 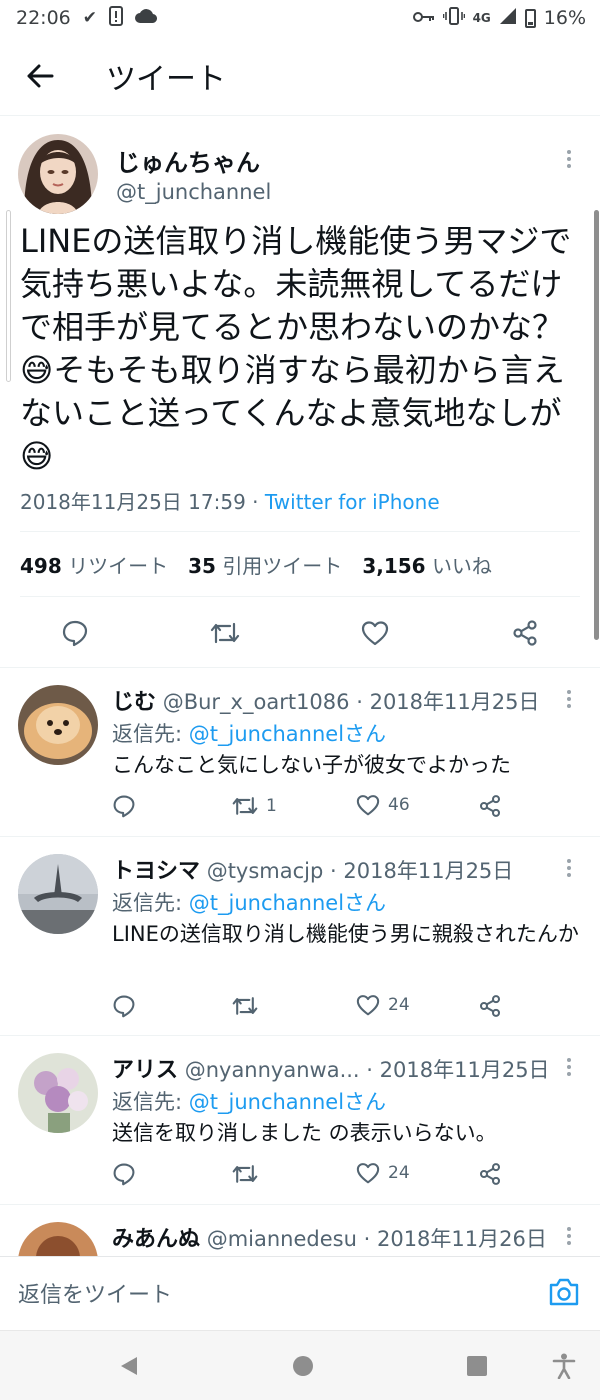 I want to click on nav-home-button, so click(x=303, y=1368).